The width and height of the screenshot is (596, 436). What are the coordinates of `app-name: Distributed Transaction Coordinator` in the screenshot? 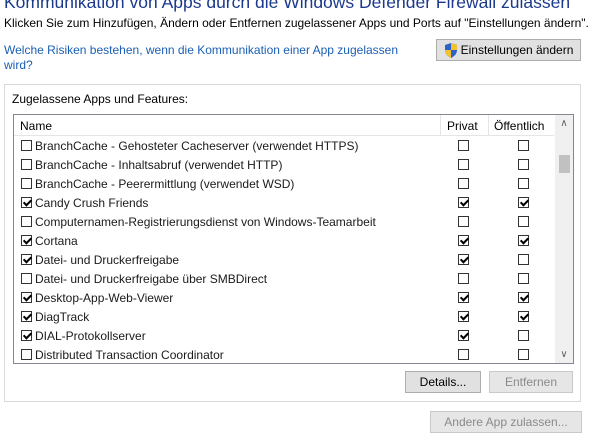 It's located at (129, 355).